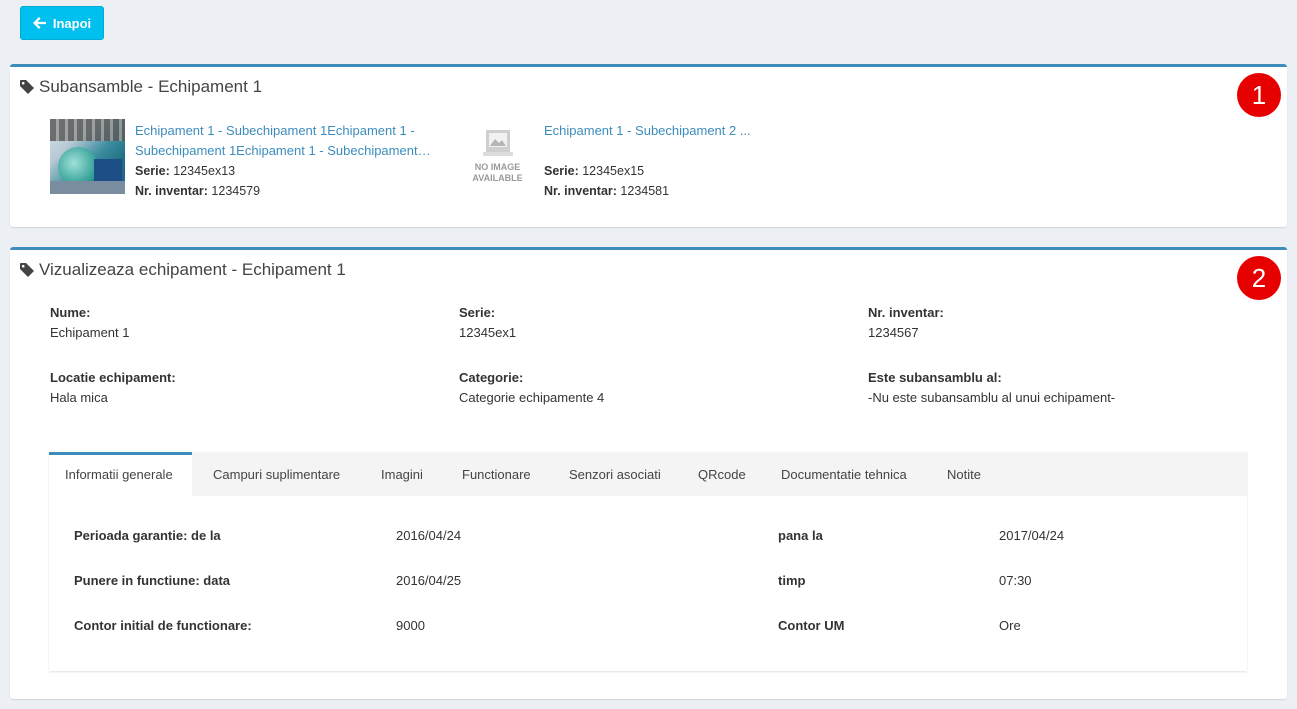 Image resolution: width=1297 pixels, height=709 pixels. What do you see at coordinates (1015, 580) in the screenshot?
I see `timp-value: 07:30` at bounding box center [1015, 580].